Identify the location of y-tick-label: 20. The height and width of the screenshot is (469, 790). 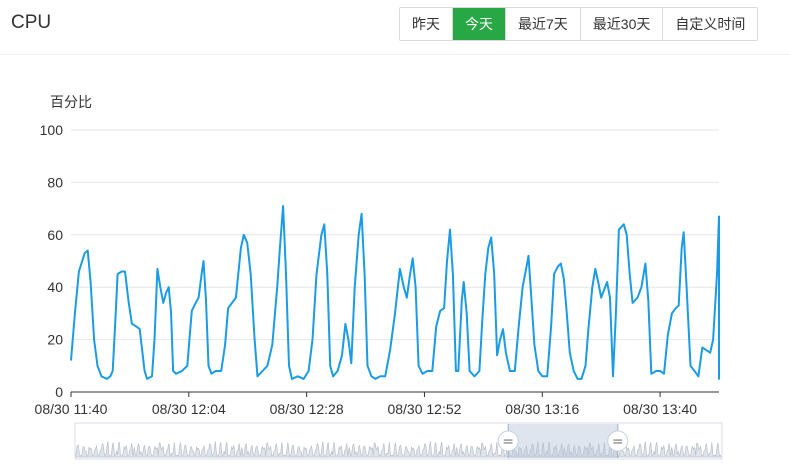
(55, 340).